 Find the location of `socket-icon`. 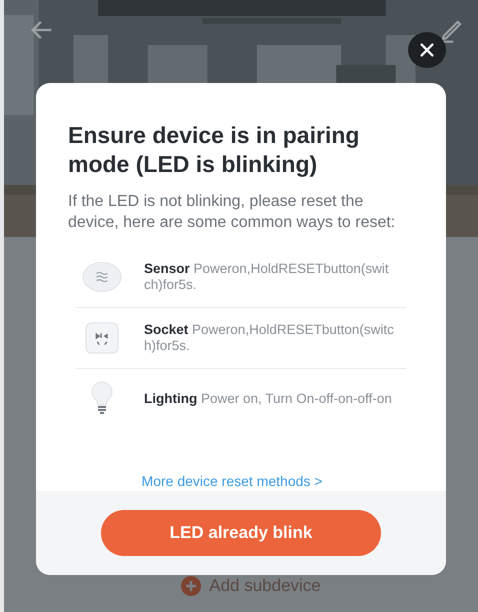

socket-icon is located at coordinates (102, 338).